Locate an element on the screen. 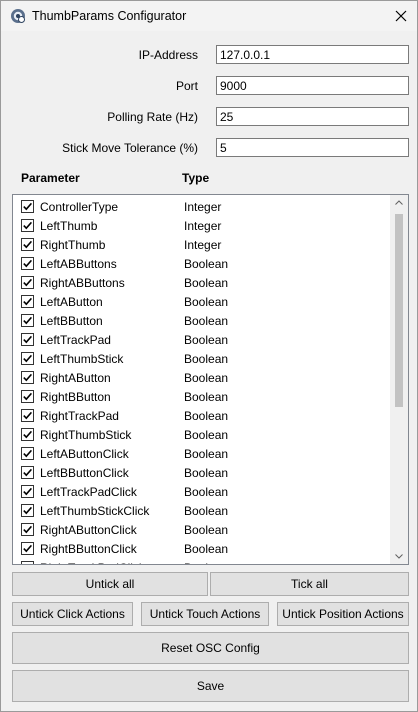 The height and width of the screenshot is (712, 418). list-item: RightThumbStick Boolean is located at coordinates (201, 434).